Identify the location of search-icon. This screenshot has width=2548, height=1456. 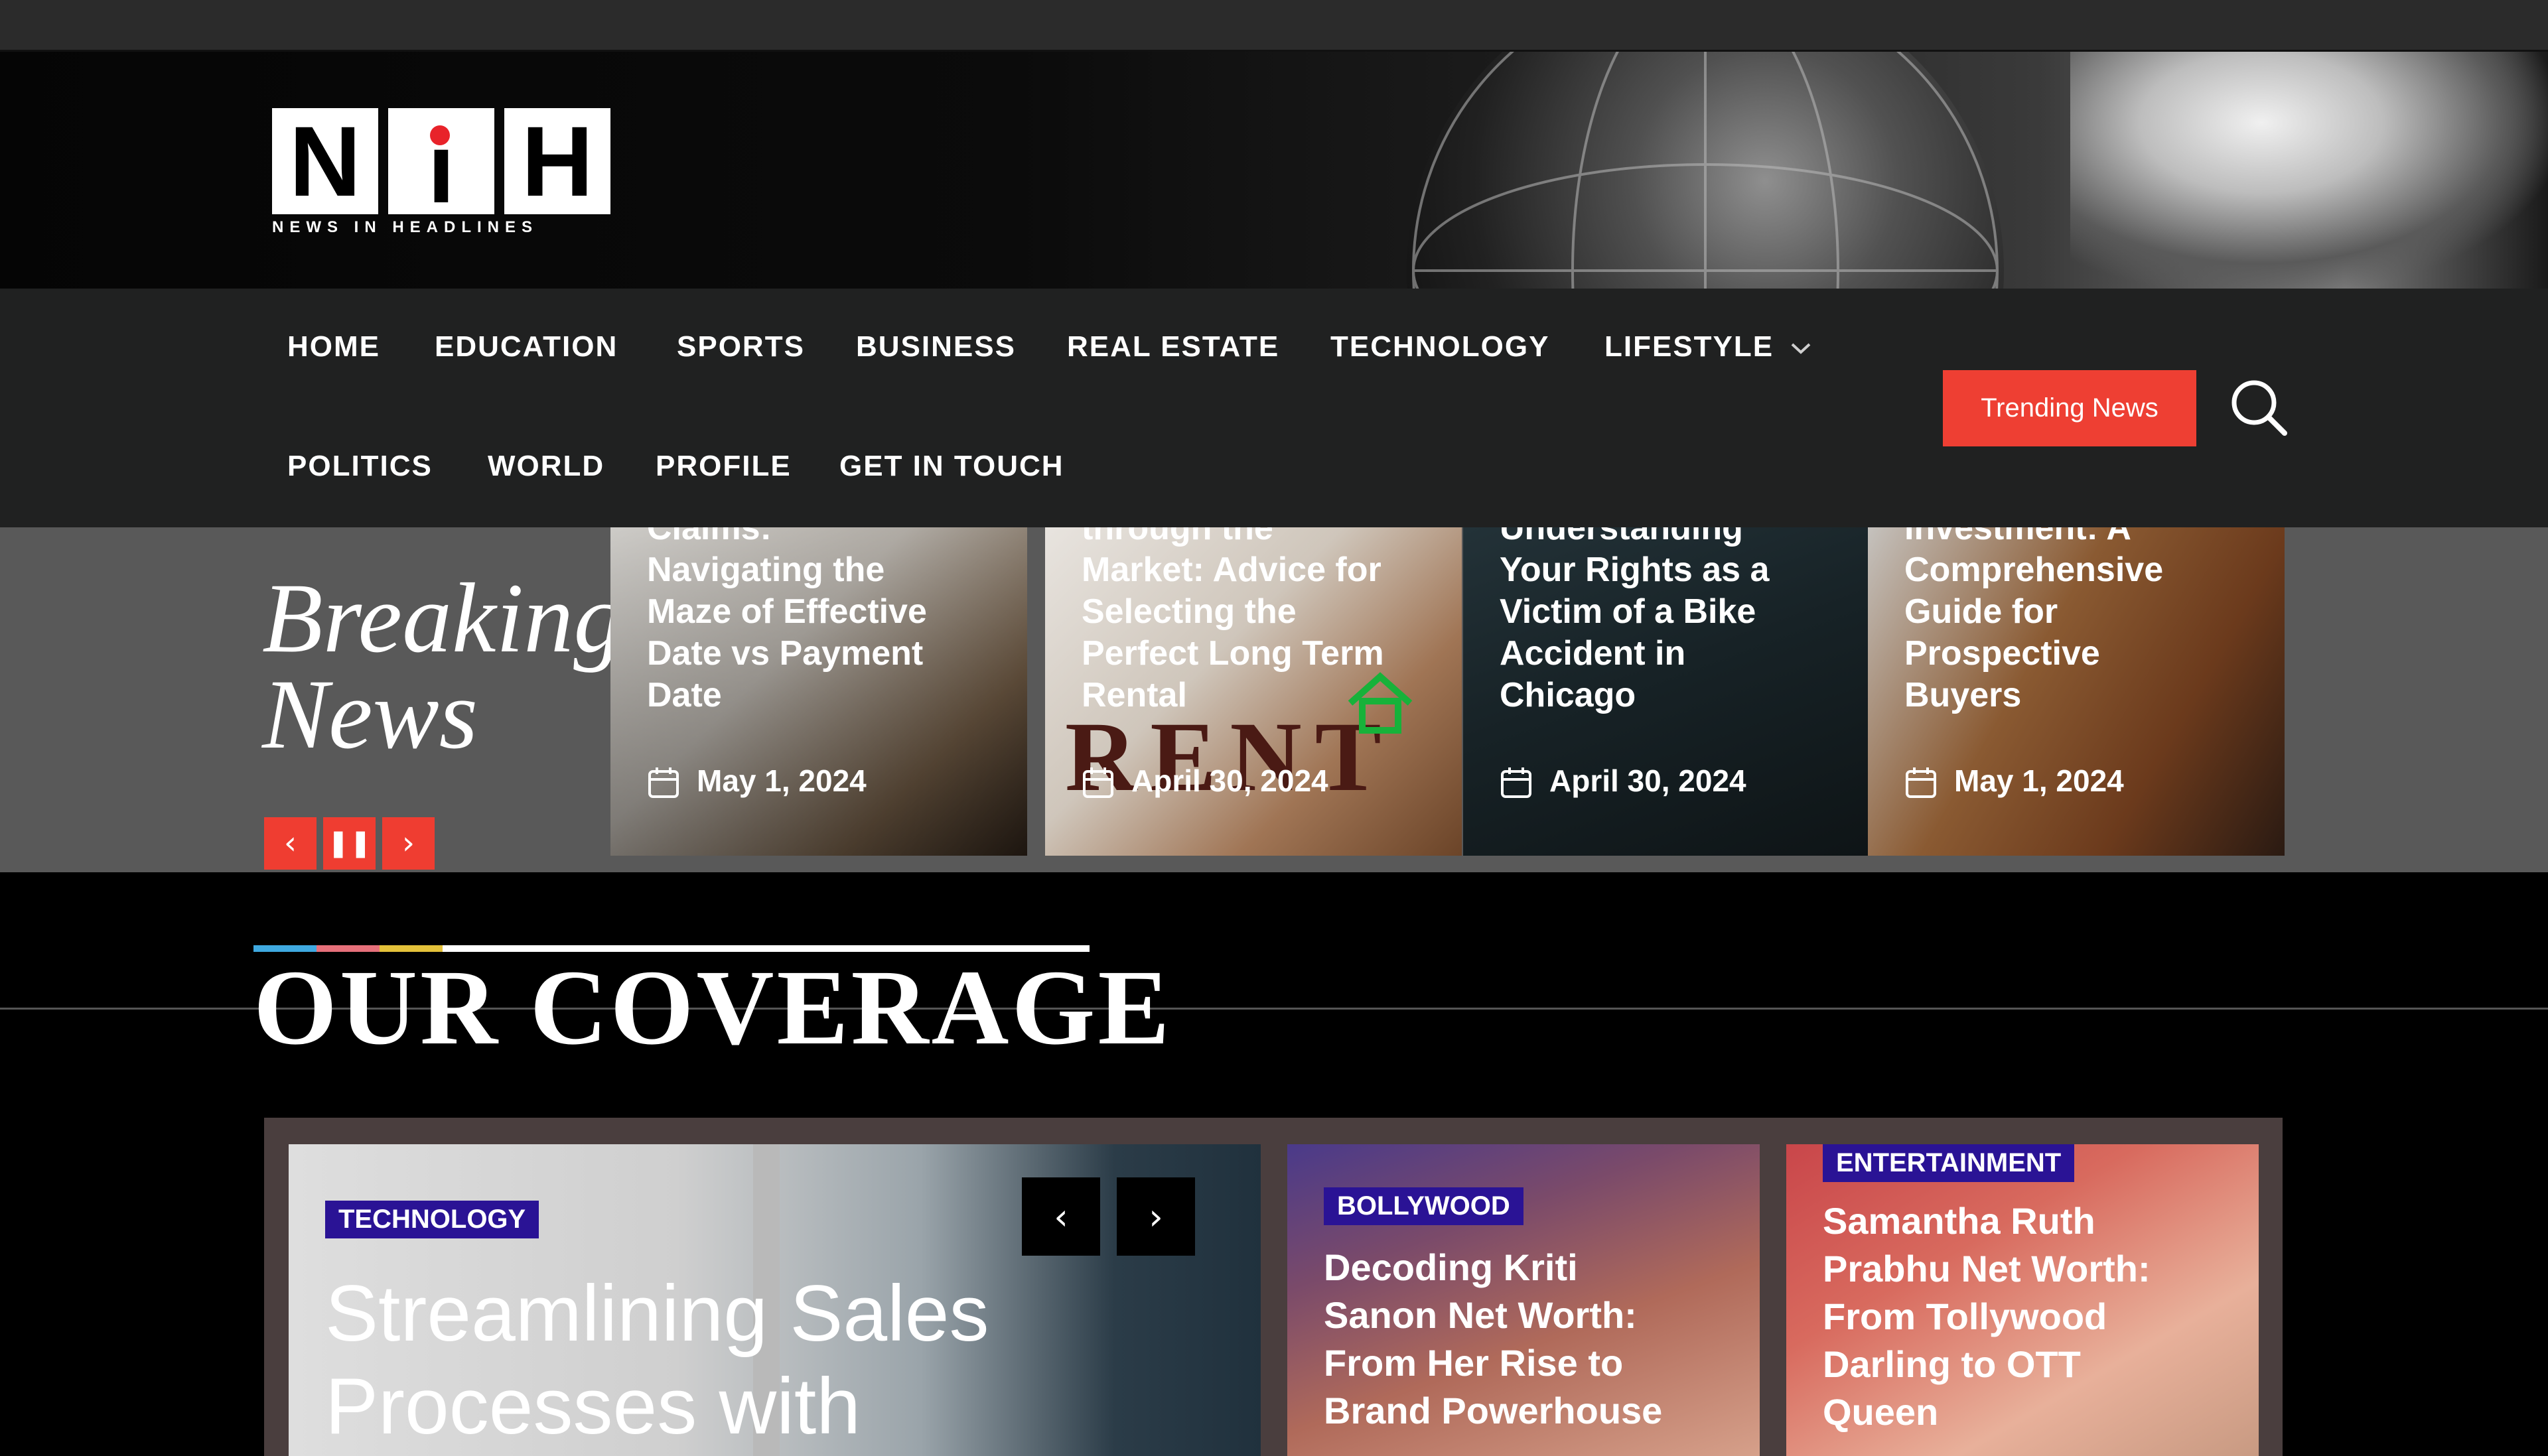
(2258, 406).